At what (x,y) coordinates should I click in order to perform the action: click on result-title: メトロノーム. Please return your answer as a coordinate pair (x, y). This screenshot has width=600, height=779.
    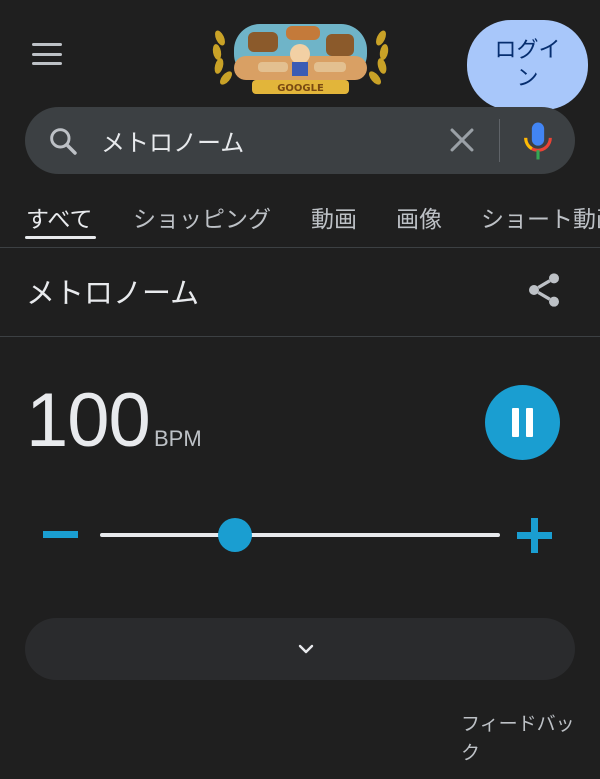
    Looking at the image, I should click on (113, 293).